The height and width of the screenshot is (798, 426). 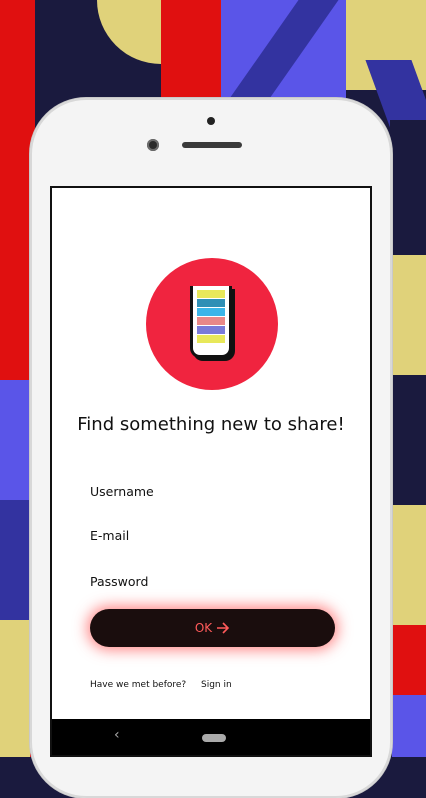 What do you see at coordinates (211, 121) in the screenshot?
I see `proximity-sensor` at bounding box center [211, 121].